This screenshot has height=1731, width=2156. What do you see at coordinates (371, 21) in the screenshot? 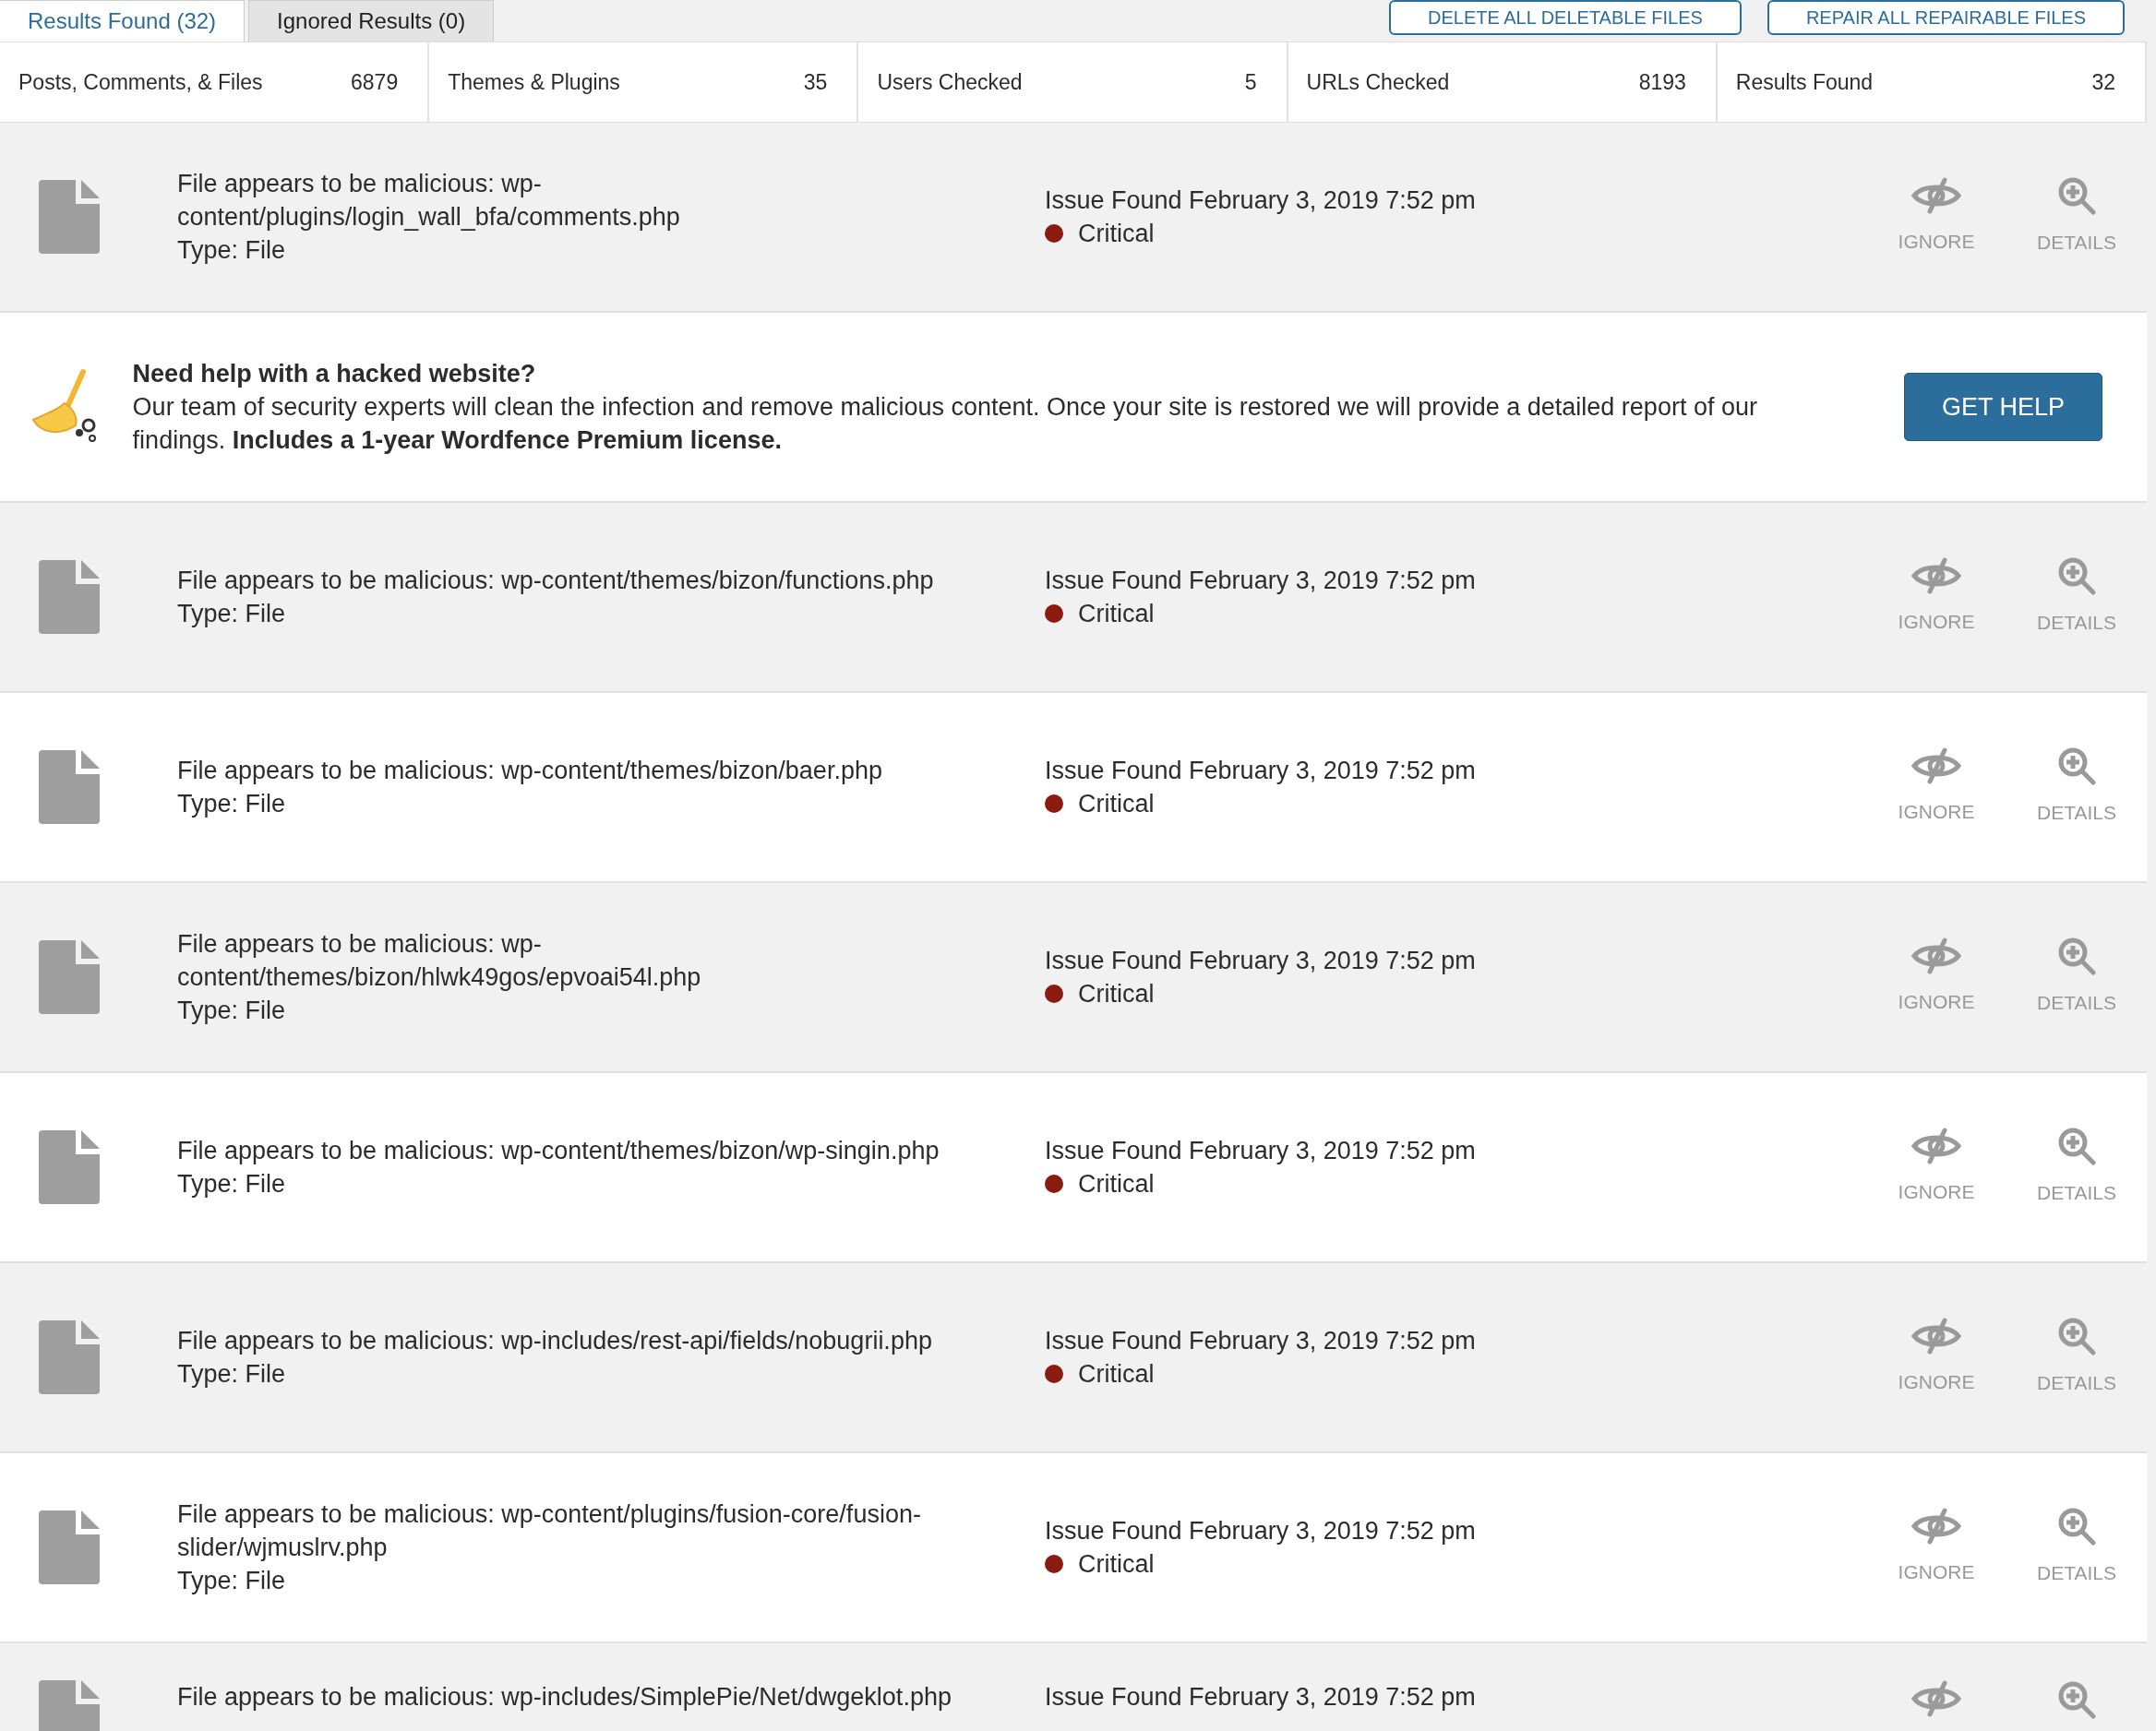
I see `results-tab: Ignored Results (0)` at bounding box center [371, 21].